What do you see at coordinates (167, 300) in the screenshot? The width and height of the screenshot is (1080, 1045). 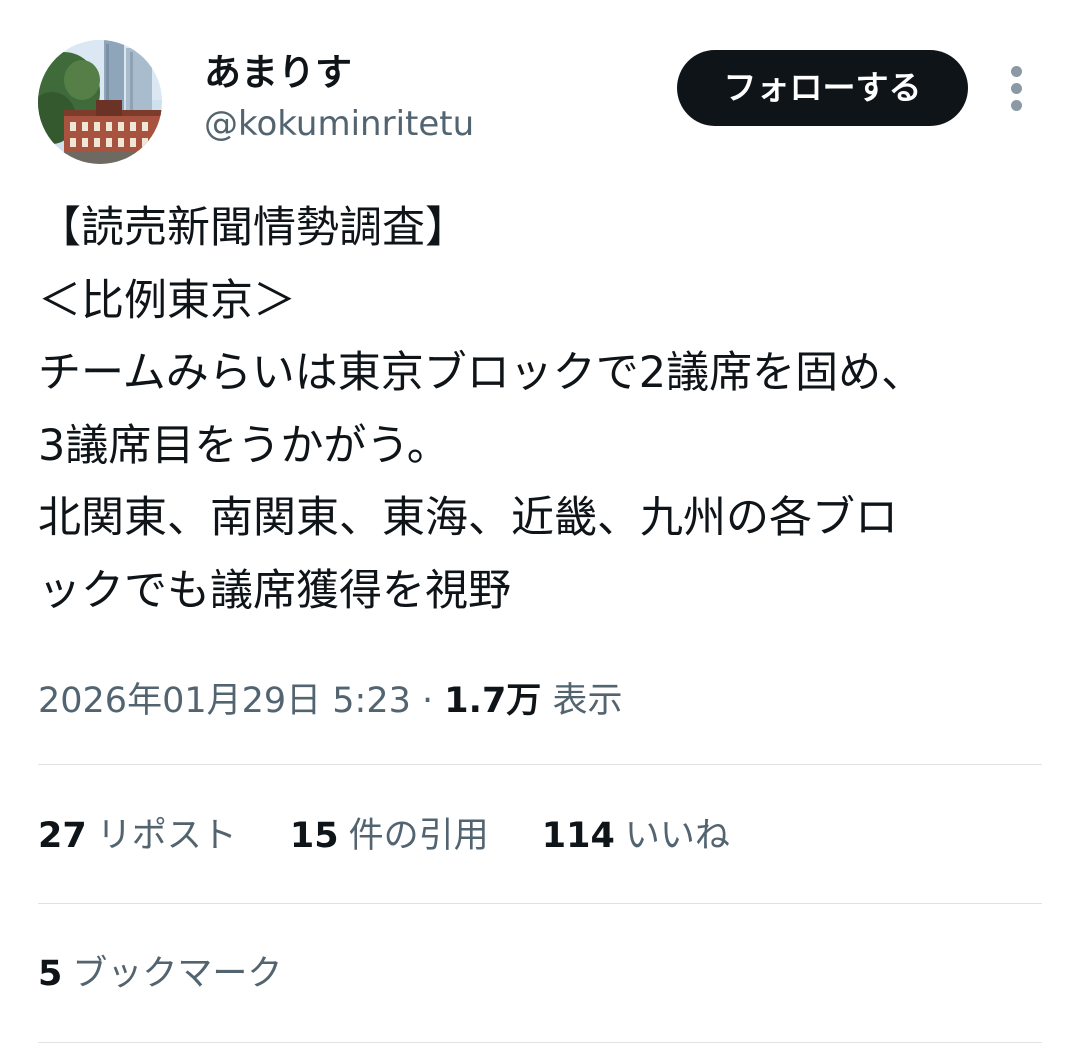 I see `tweet-text-line: ＜比例東京＞` at bounding box center [167, 300].